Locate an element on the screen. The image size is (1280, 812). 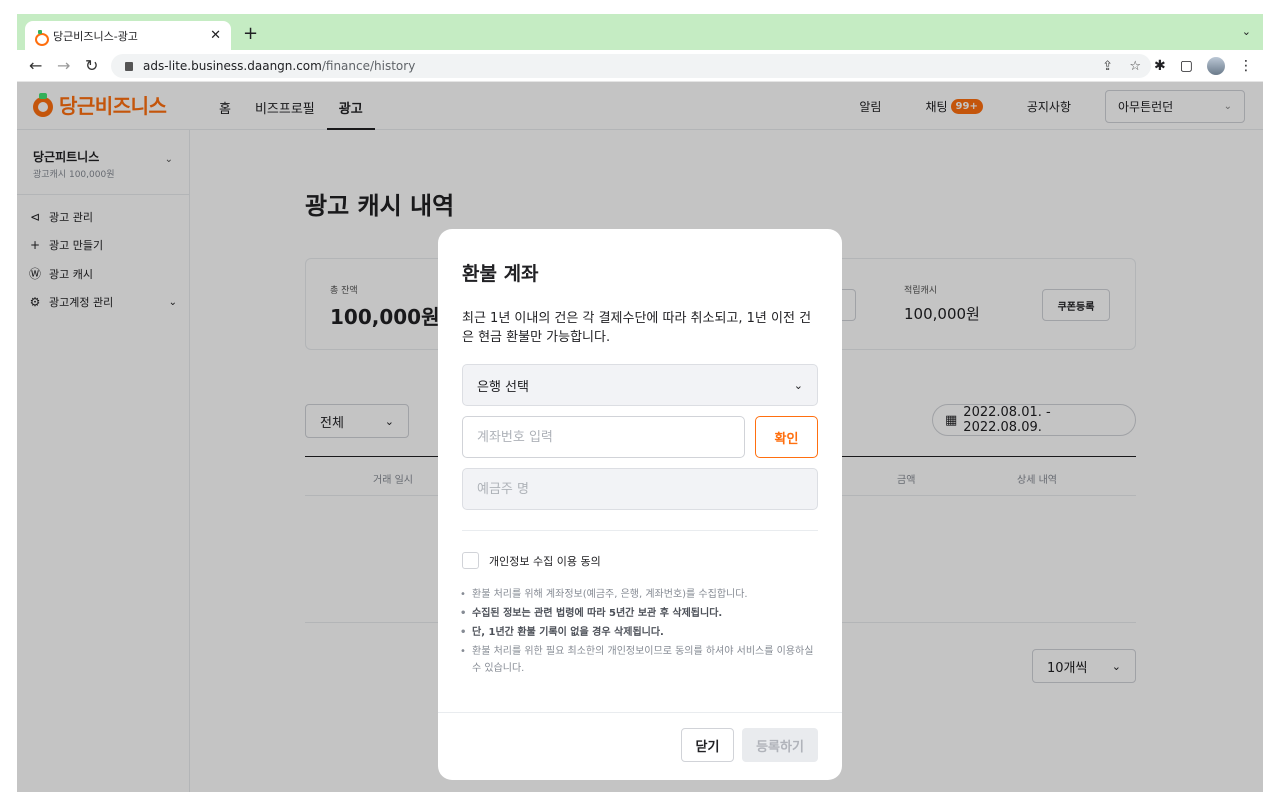
consent-checkbox-row: 개인정보 수집 이용 동의 is located at coordinates (531, 560).